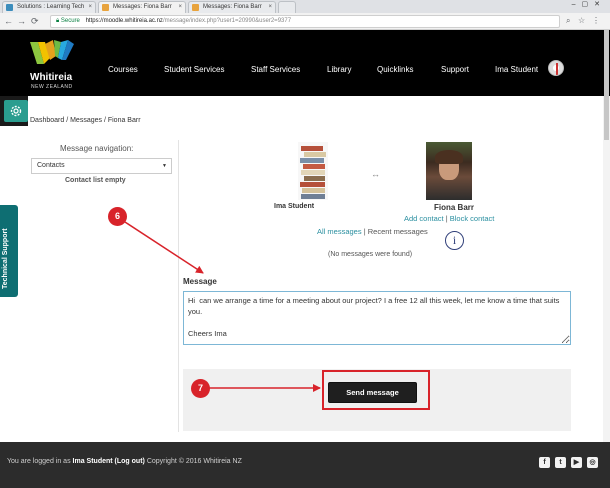 The image size is (610, 488). I want to click on twitter-icon: t, so click(560, 462).